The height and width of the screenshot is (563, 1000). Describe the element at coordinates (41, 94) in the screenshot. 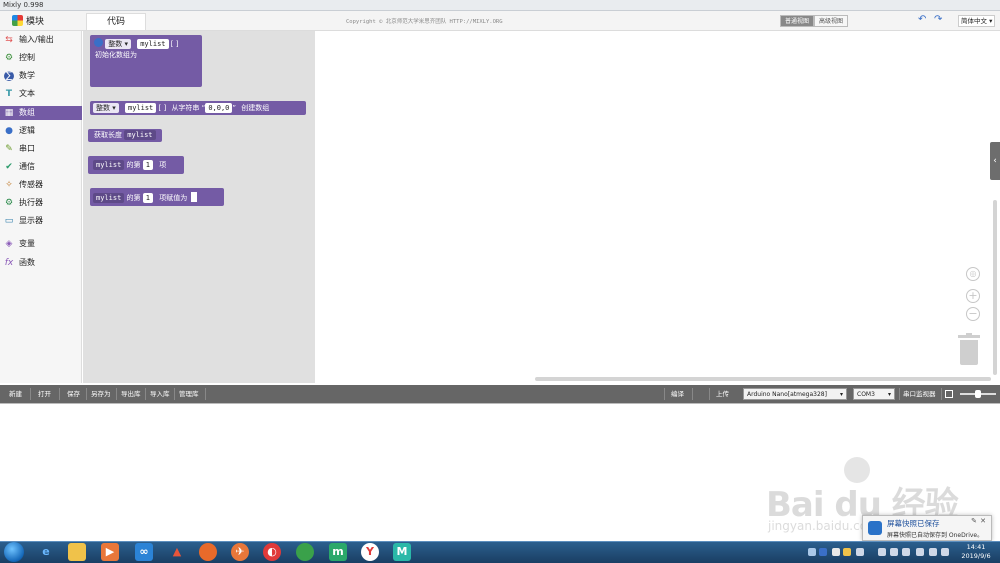

I see `sidebar-item-text: T 文本` at that location.